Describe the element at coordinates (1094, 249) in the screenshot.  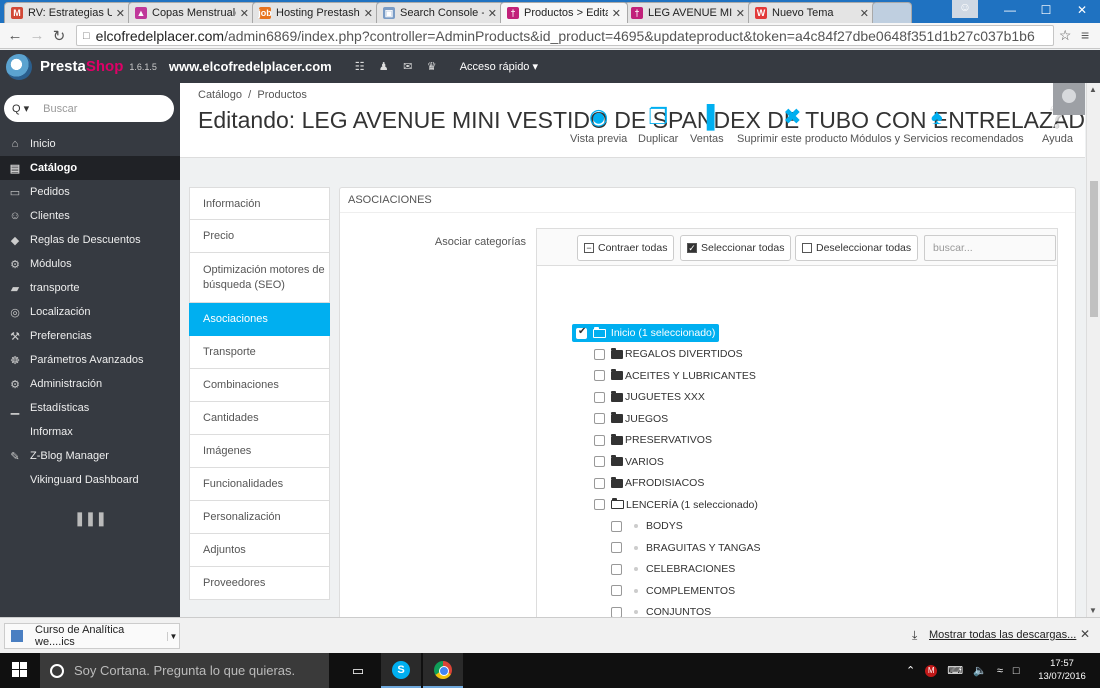
I see `scrollbar-thumb` at that location.